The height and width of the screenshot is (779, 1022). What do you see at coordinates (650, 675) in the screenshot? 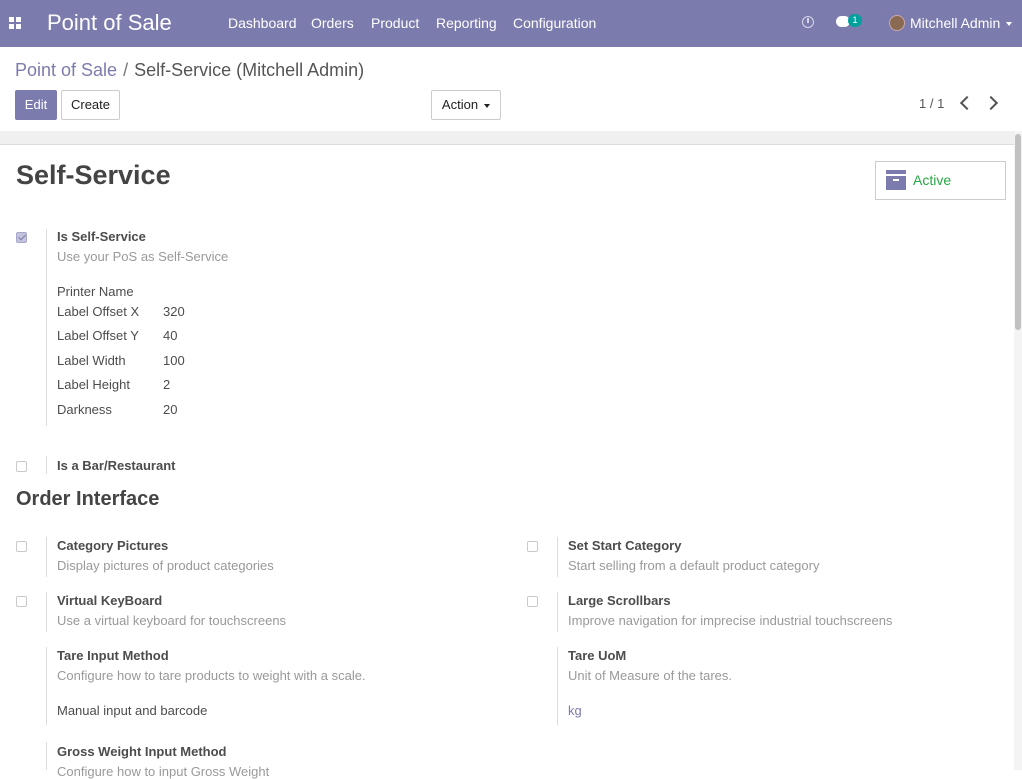
I see `tare-uom-help: Unit of Measure of the tares.` at bounding box center [650, 675].